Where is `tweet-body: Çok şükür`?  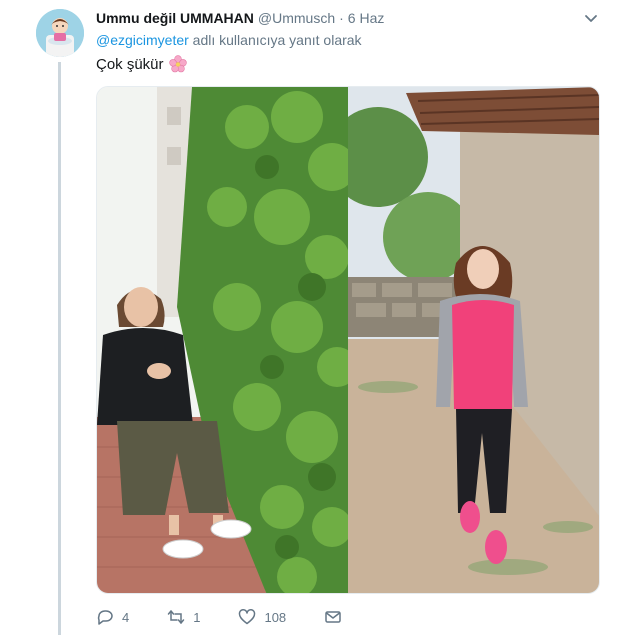 tweet-body: Çok şükür is located at coordinates (130, 64).